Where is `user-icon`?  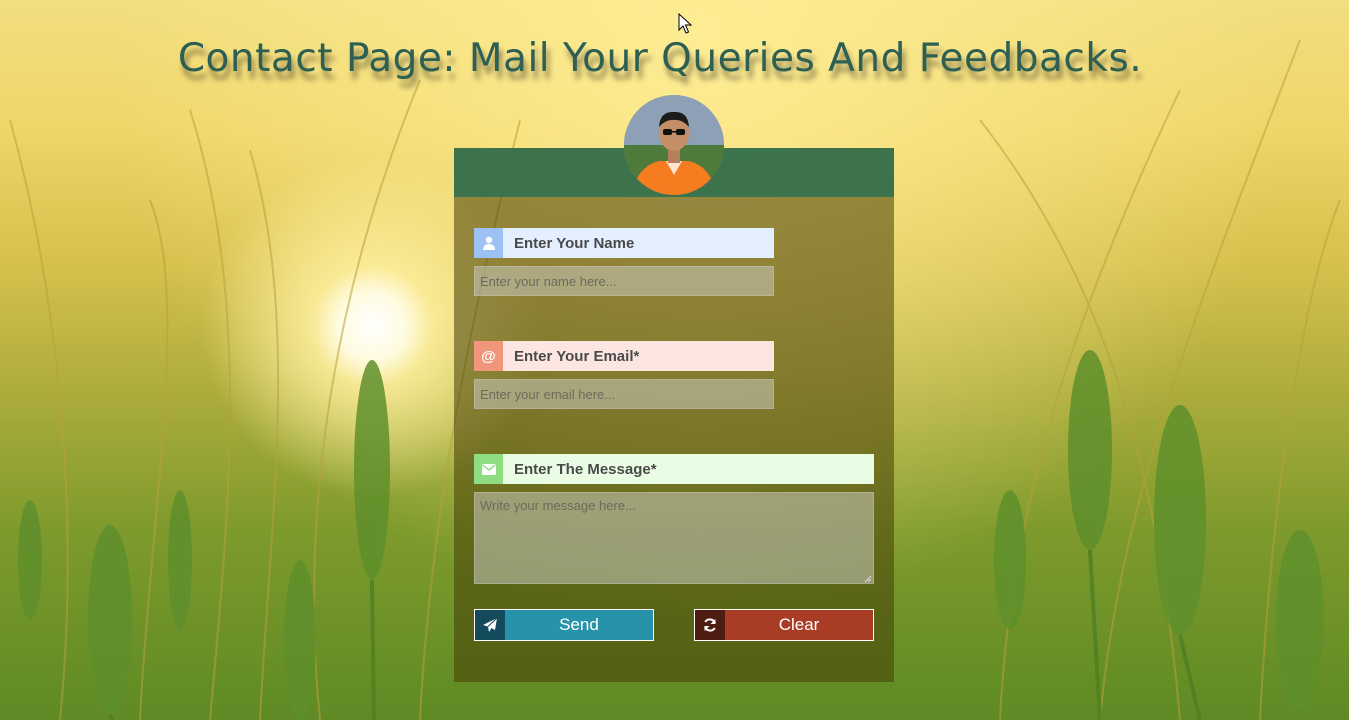
user-icon is located at coordinates (488, 243).